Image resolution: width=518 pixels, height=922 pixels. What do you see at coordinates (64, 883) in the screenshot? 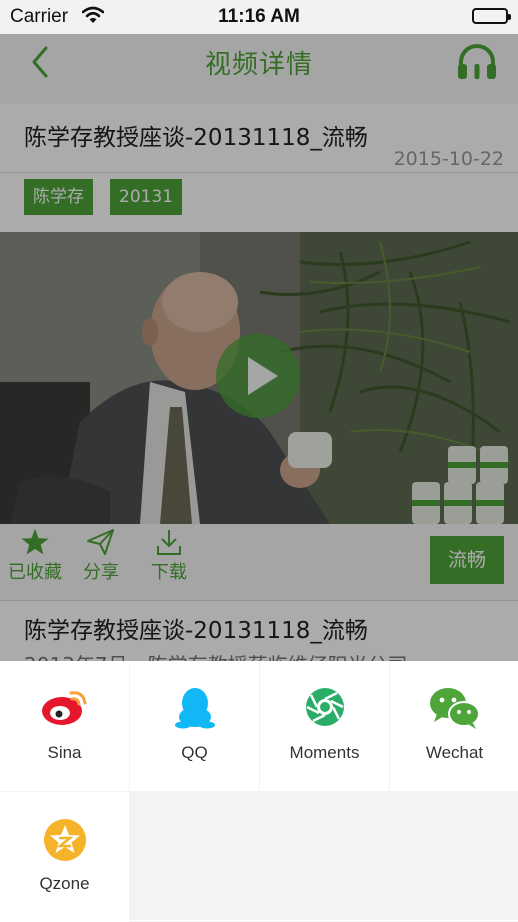
I see `share-label-qzone: Qzone` at bounding box center [64, 883].